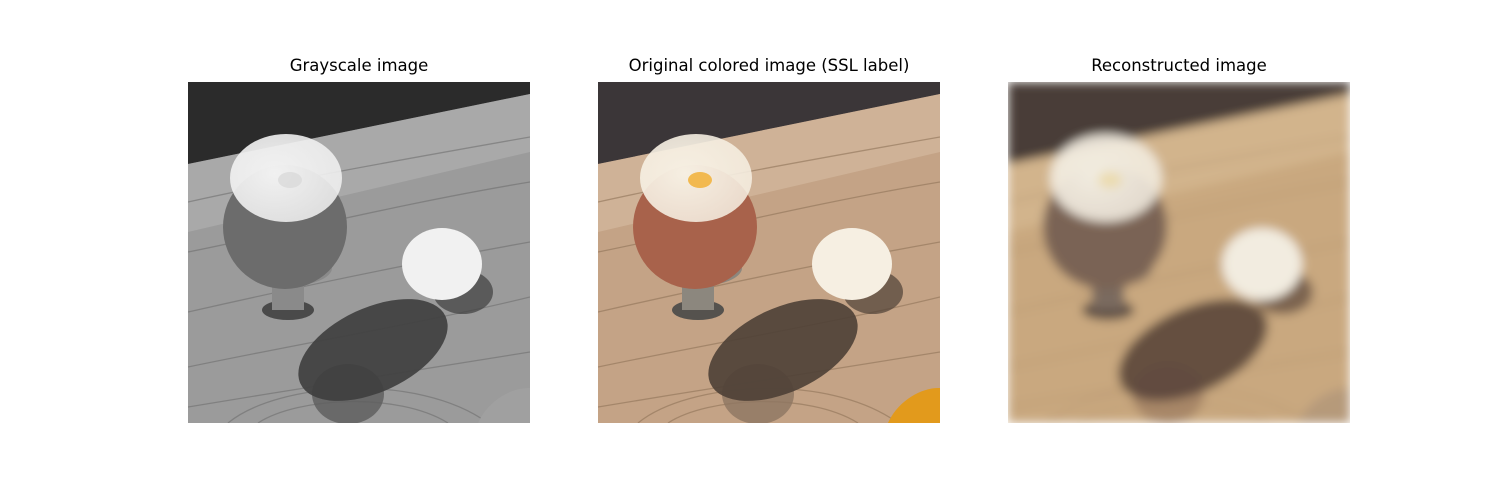 This screenshot has width=1500, height=500. I want to click on panel-title-reconstructed: Reconstructed image, so click(1179, 65).